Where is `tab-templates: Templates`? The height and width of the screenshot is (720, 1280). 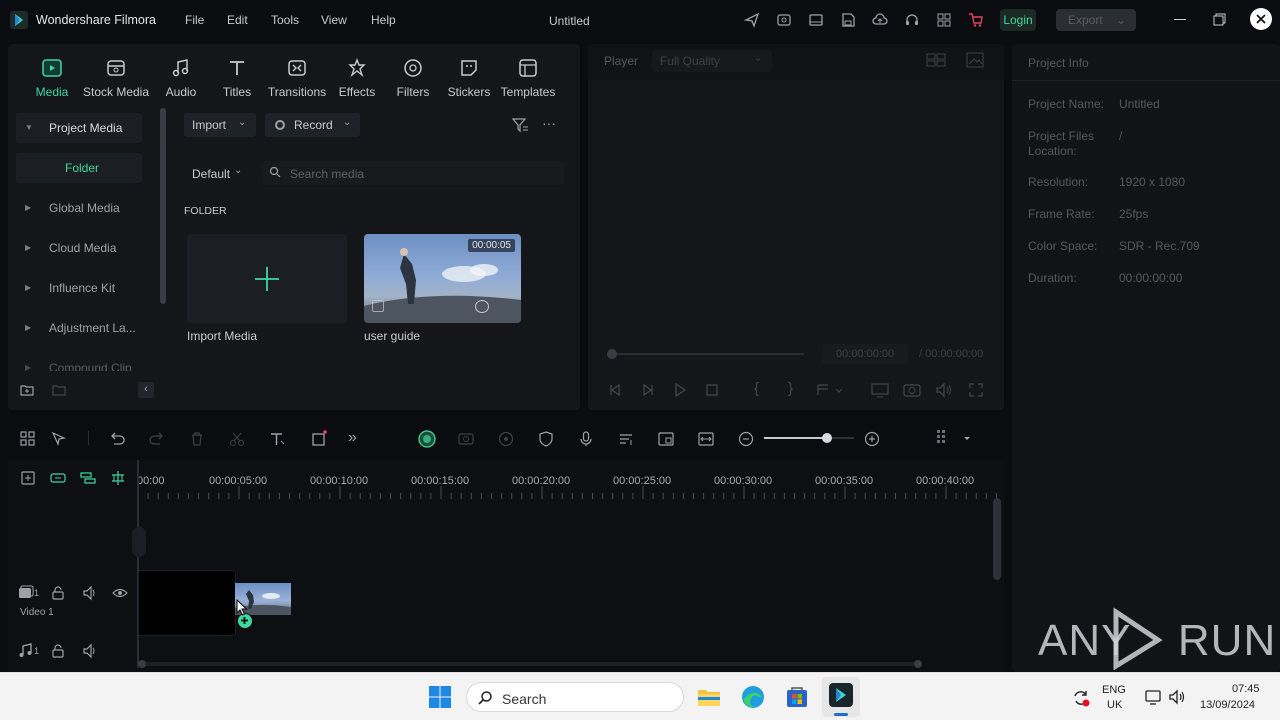 tab-templates: Templates is located at coordinates (528, 78).